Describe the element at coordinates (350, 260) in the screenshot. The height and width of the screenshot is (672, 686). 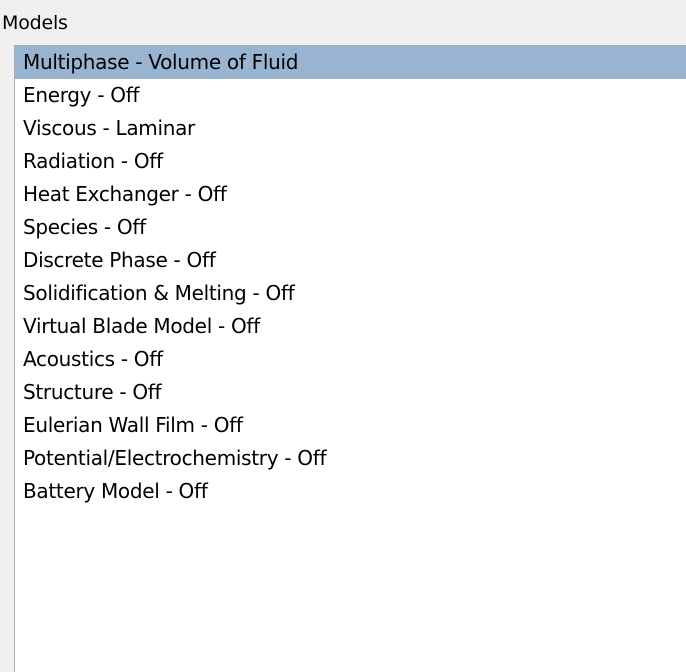
I see `list-item-discrete-phase: Discrete Phase - Off` at that location.